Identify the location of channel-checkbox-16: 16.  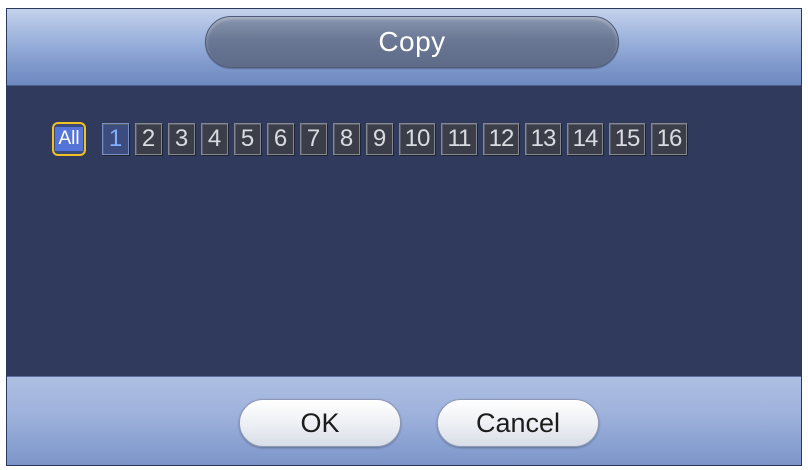
(669, 139).